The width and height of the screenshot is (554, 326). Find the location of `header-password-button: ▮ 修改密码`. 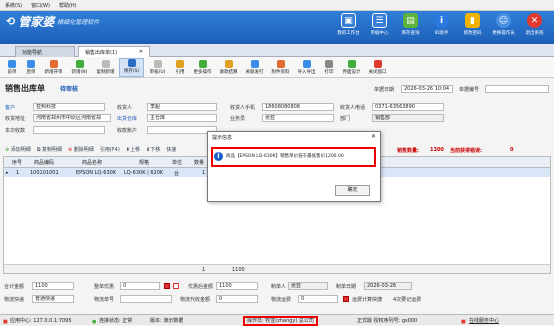

header-password-button: ▮ 修改密码 is located at coordinates (472, 24).